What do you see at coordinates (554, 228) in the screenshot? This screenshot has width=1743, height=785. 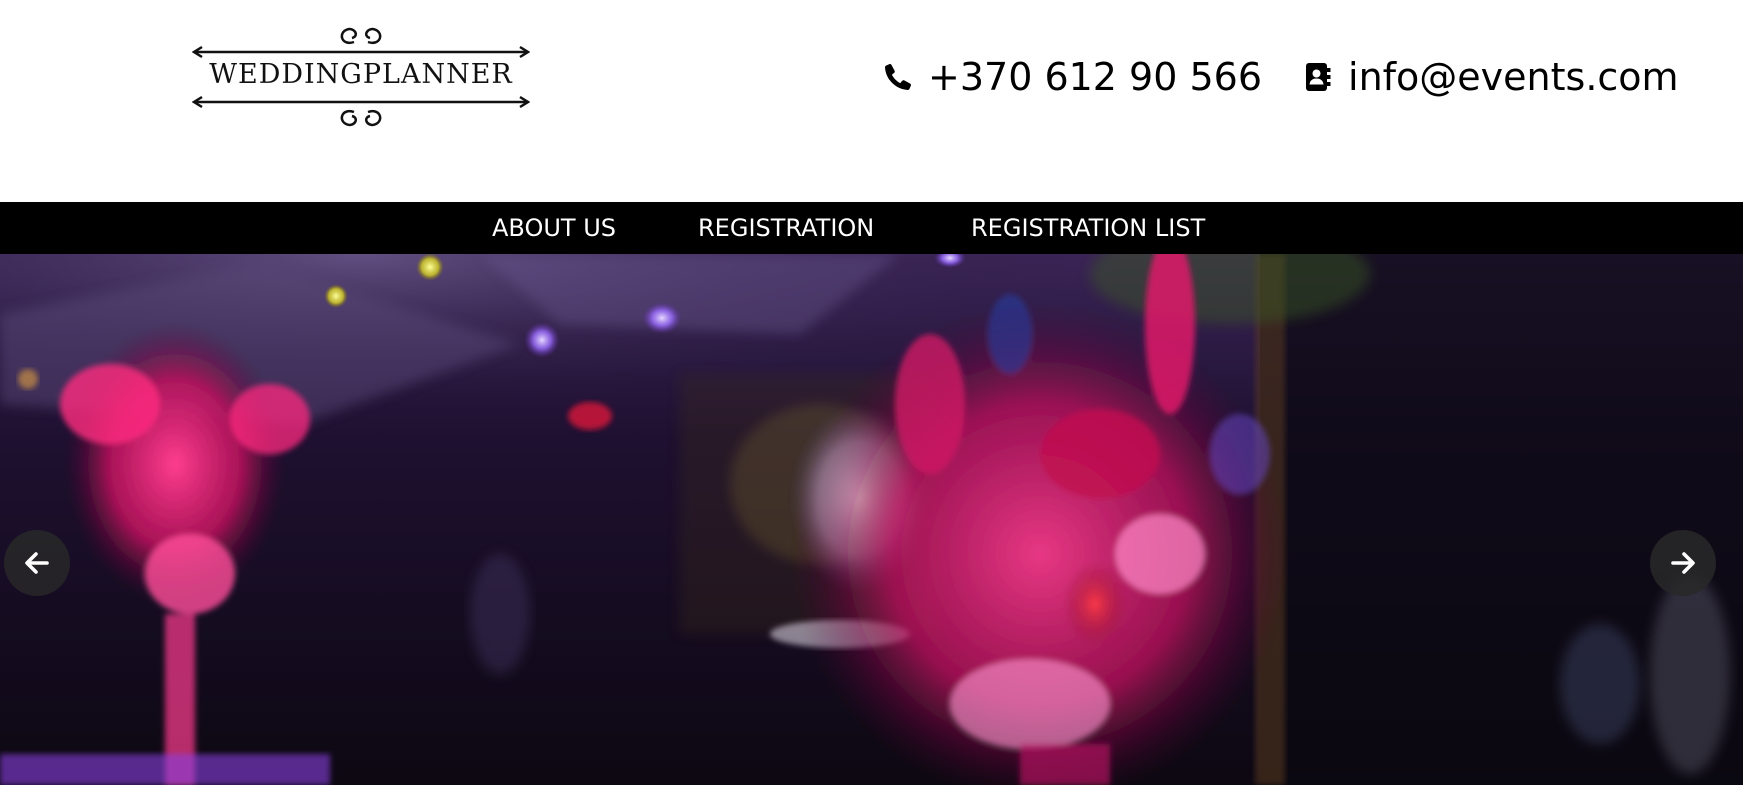 I see `nav-about-us: ABOUT US` at bounding box center [554, 228].